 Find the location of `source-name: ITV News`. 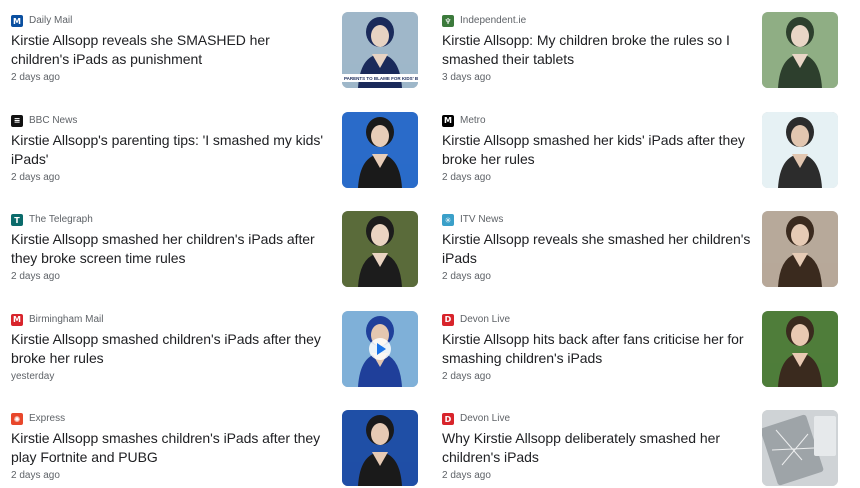

source-name: ITV News is located at coordinates (482, 219).